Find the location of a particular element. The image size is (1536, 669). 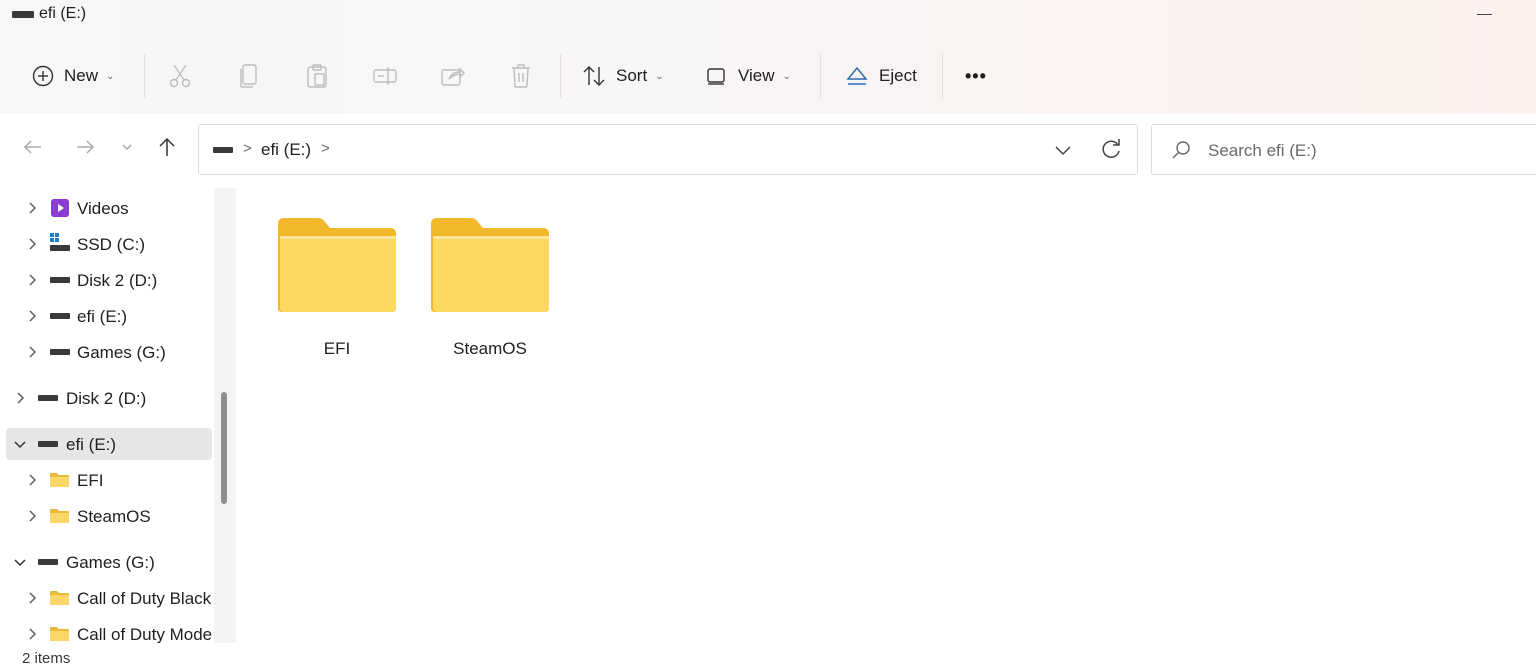

rename-icon is located at coordinates (385, 76).